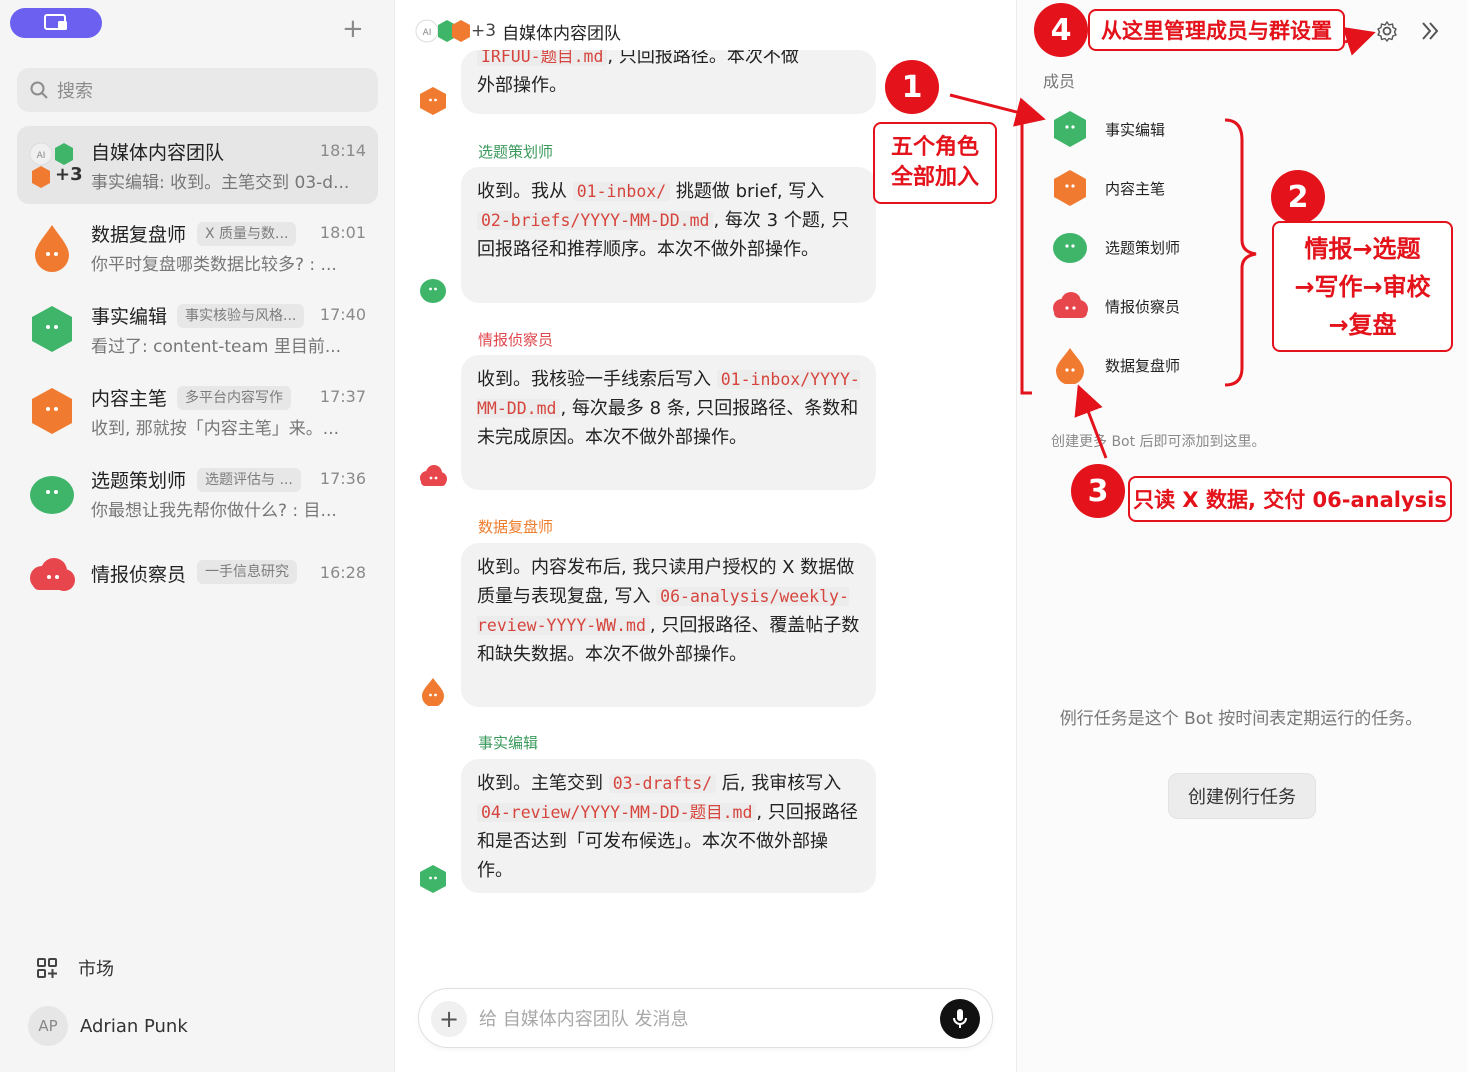  I want to click on message-text: , 只回报路径。本次不做, so click(703, 58).